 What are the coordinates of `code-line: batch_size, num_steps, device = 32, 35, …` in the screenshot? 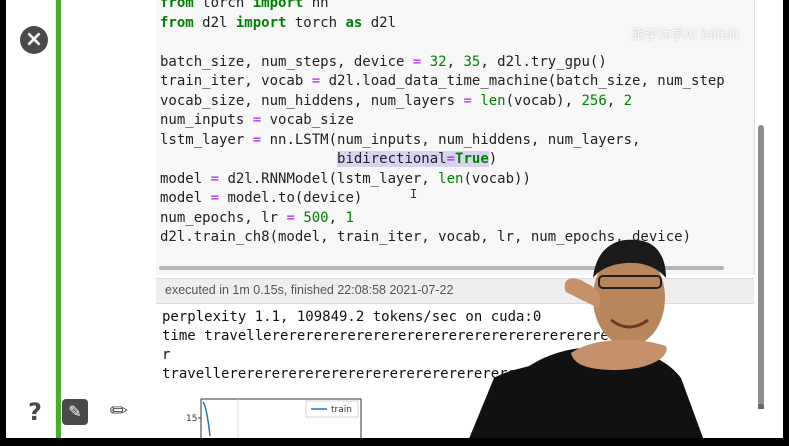 It's located at (383, 61).